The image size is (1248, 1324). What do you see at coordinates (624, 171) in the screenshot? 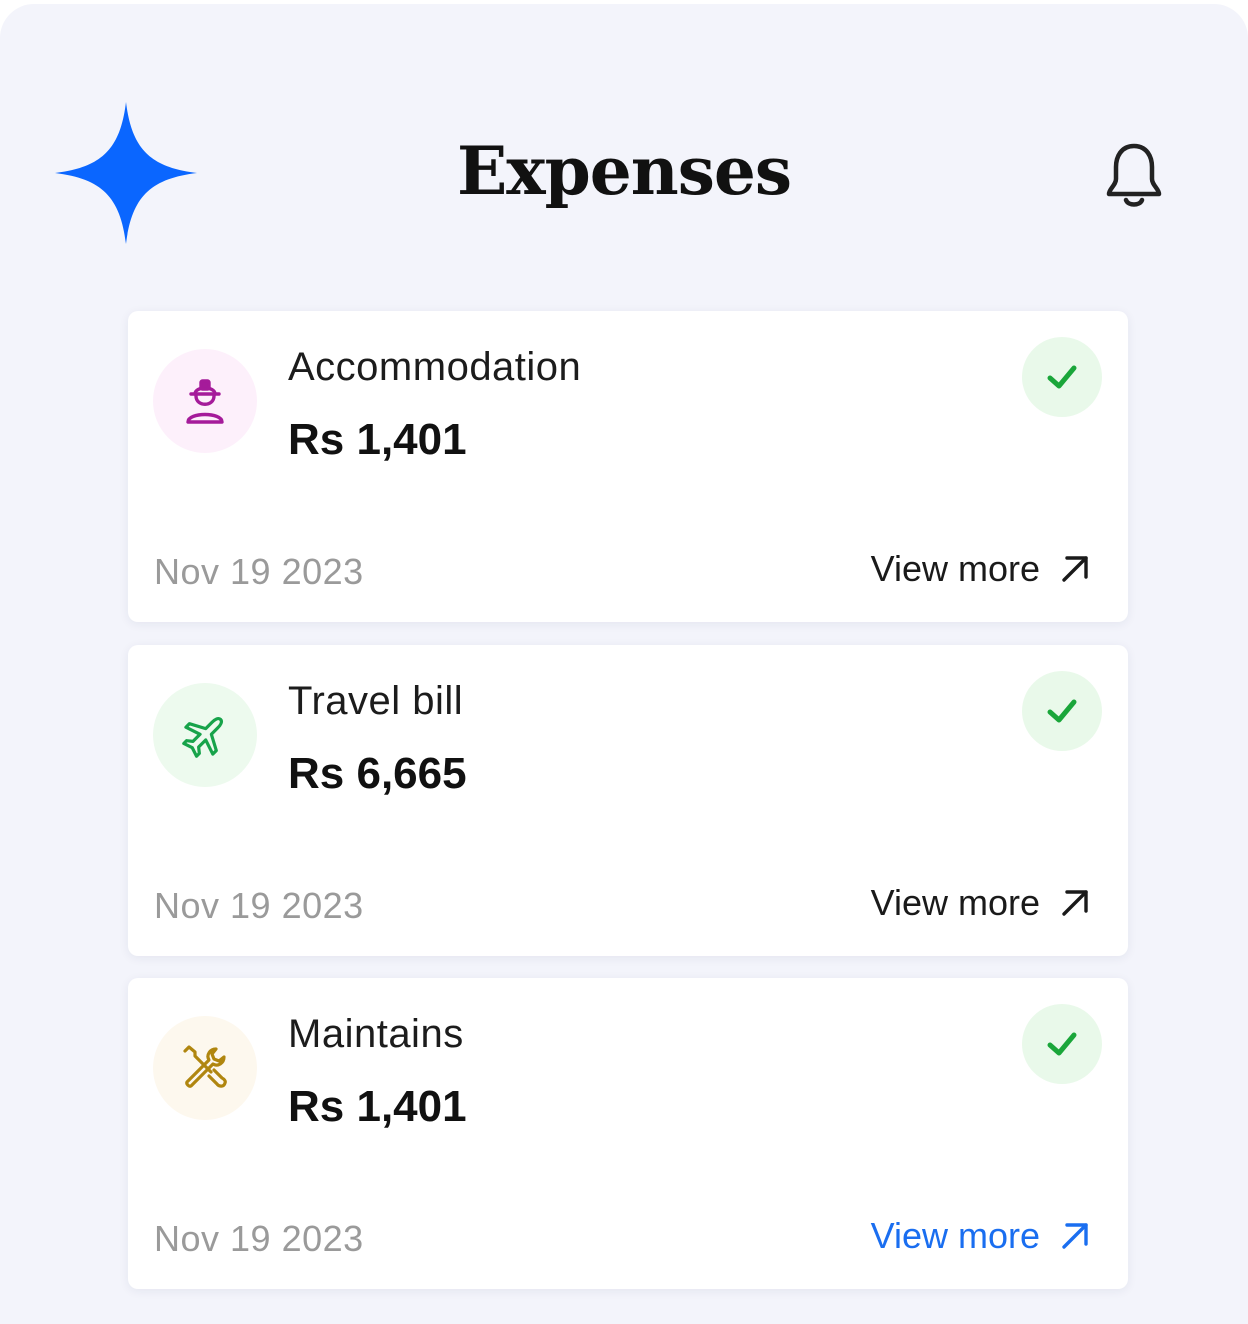
I see `page-title: Expenses` at bounding box center [624, 171].